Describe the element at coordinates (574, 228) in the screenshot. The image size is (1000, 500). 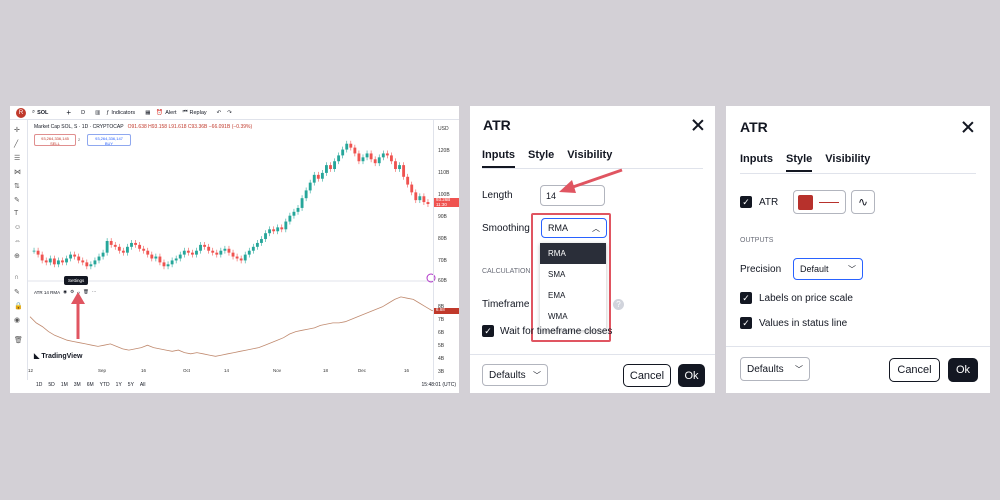
I see `smoothing-select: RMA ︿` at that location.